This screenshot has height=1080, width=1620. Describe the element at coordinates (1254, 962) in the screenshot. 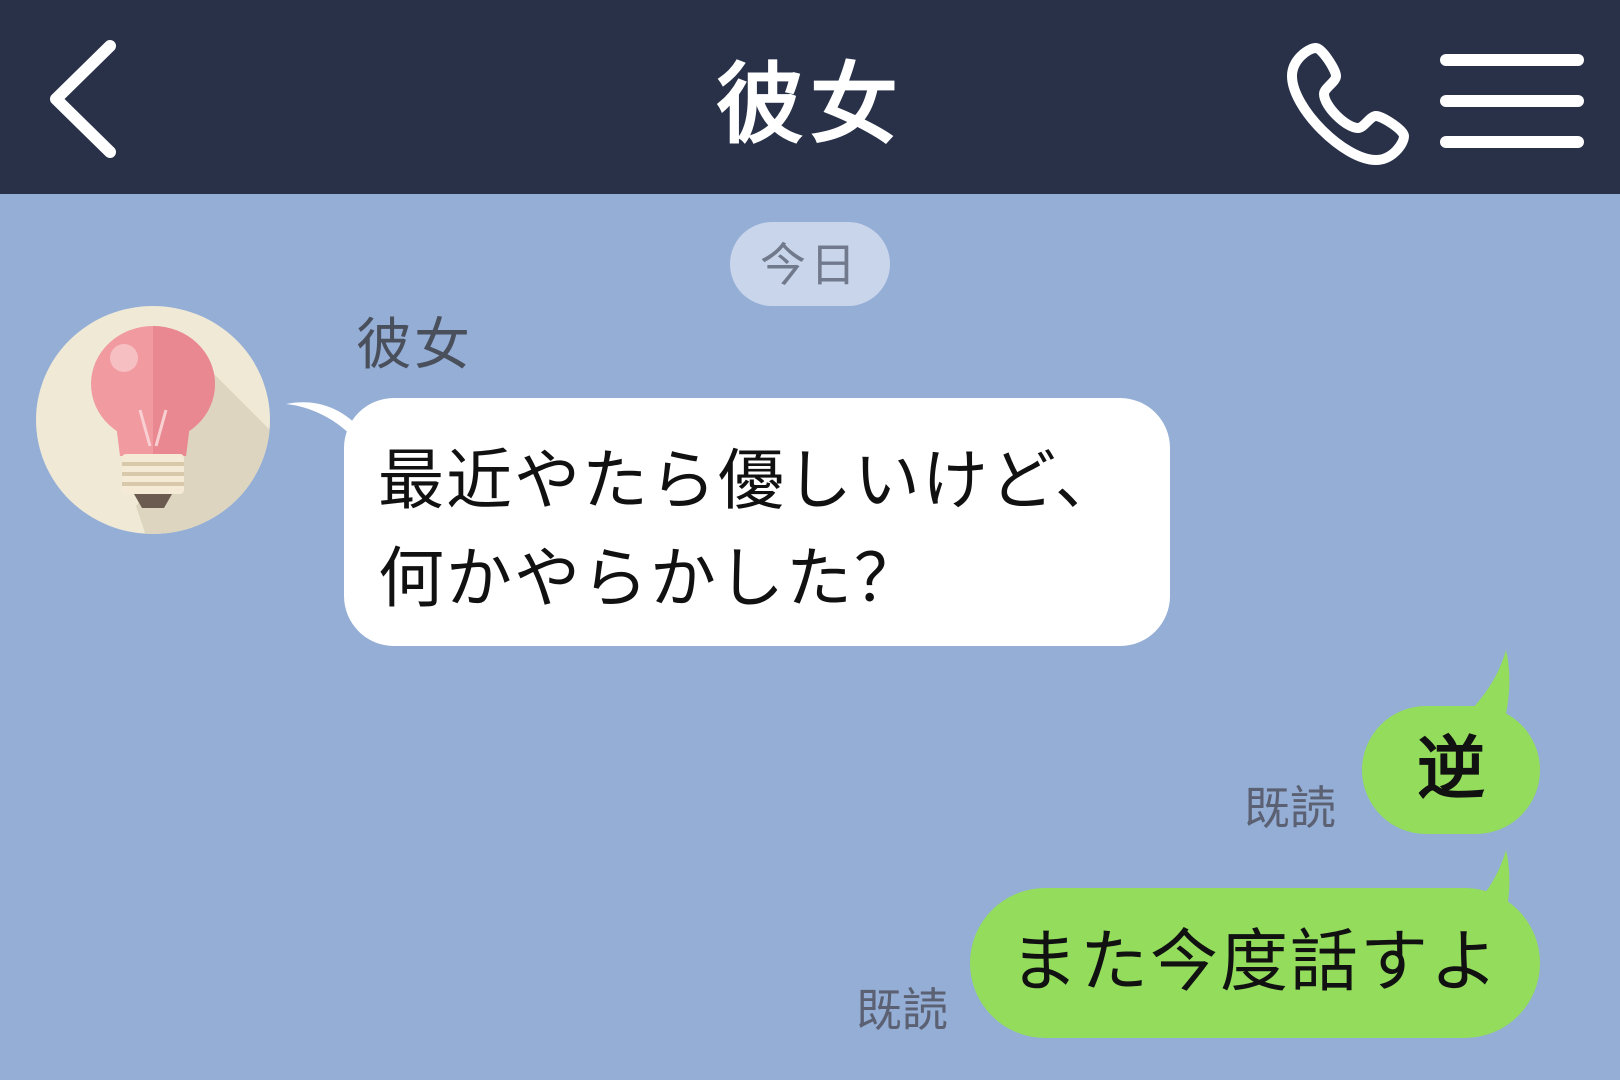

I see `outgoing-message-text: また今度話すよ` at that location.